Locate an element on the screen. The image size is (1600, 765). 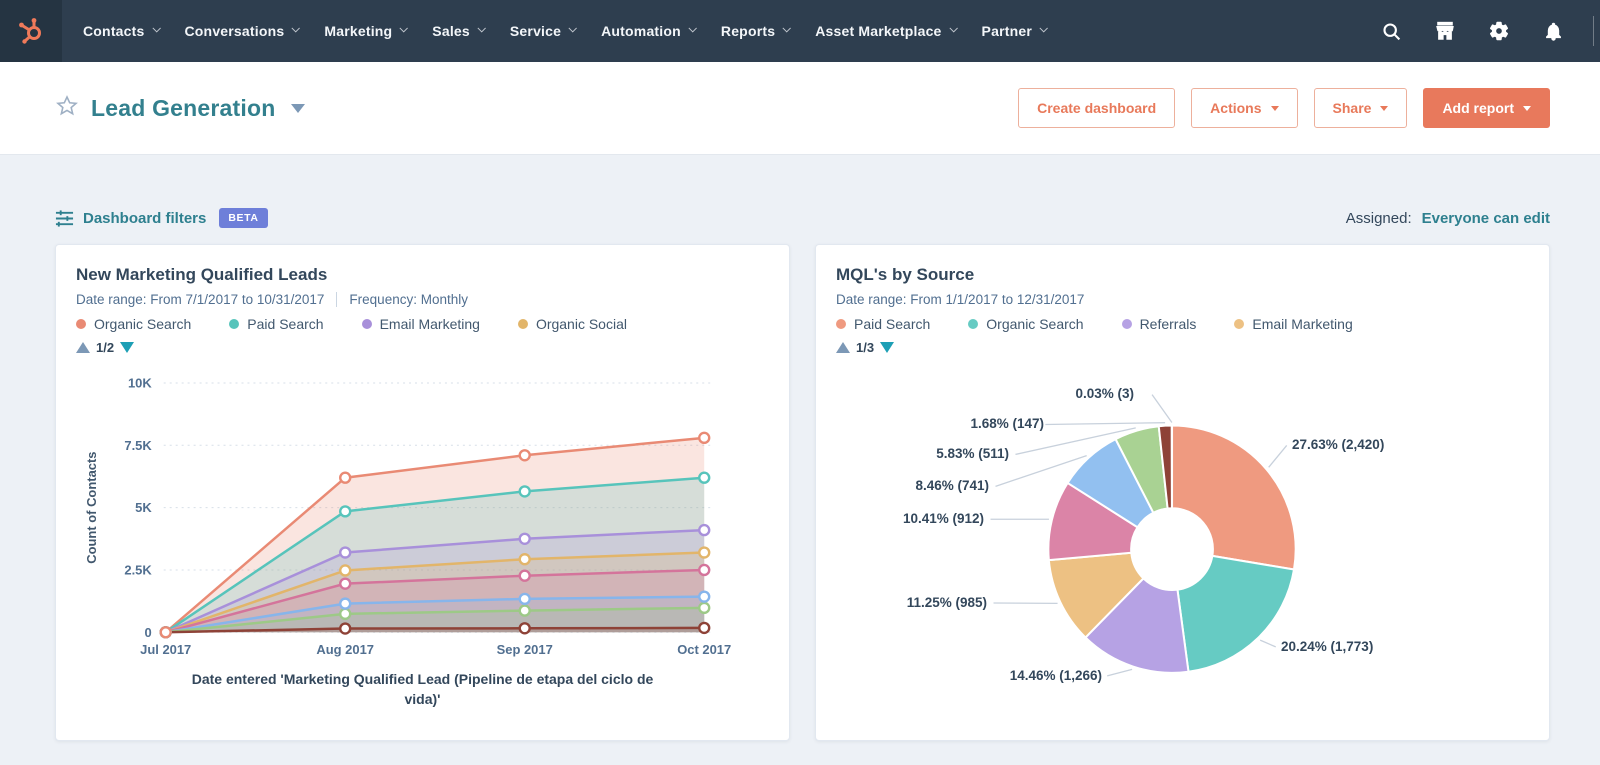
nav-item-sales: Sales is located at coordinates (458, 31).